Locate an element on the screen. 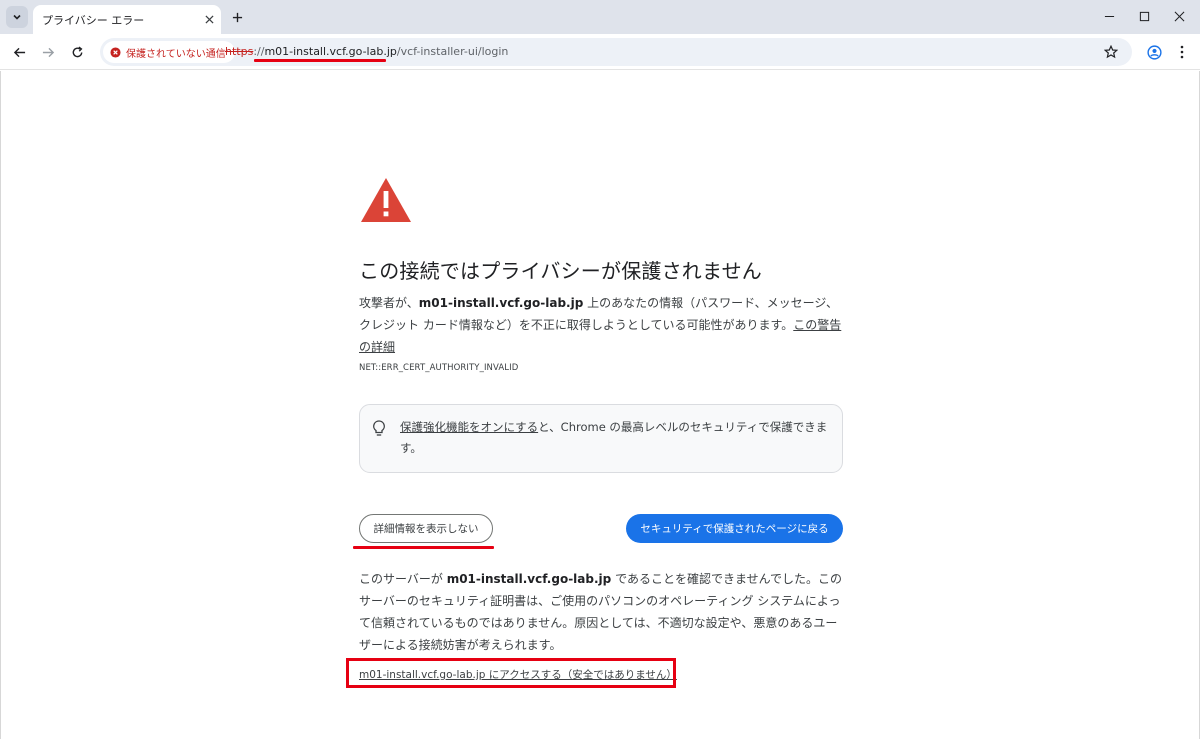 This screenshot has width=1200, height=739. para1-prefix: 攻撃者が、 is located at coordinates (389, 303).